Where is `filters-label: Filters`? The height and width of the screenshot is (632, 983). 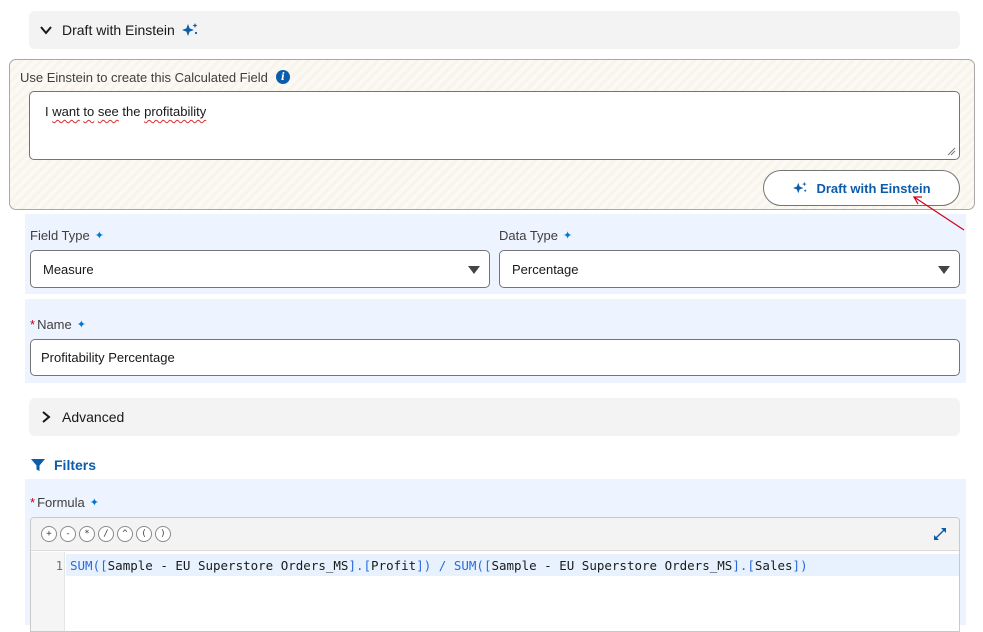 filters-label: Filters is located at coordinates (75, 465).